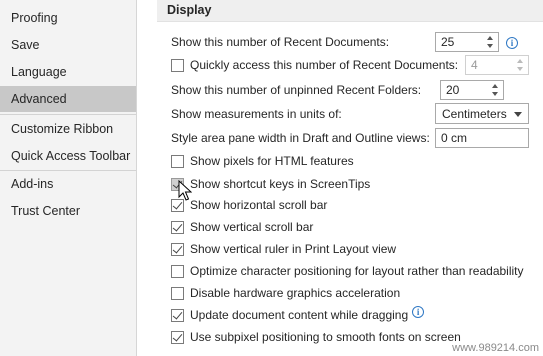  Describe the element at coordinates (448, 42) in the screenshot. I see `recent-docs-value: 25` at that location.